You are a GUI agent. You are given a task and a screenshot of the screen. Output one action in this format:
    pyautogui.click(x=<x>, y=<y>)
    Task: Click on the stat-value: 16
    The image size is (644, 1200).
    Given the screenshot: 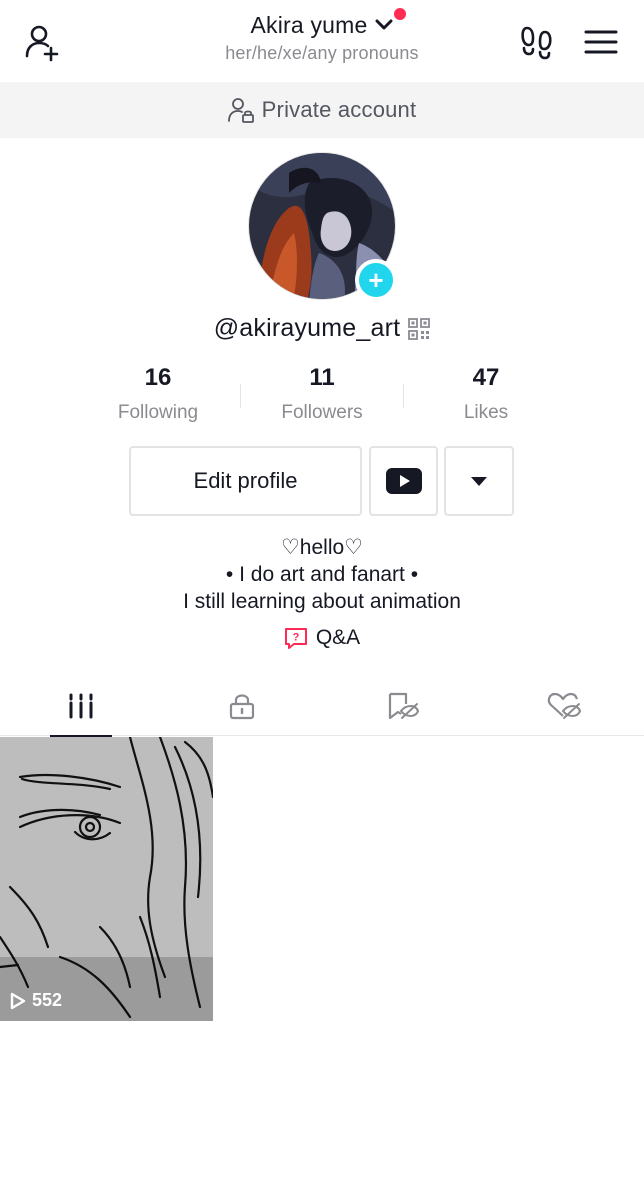 What is the action you would take?
    pyautogui.click(x=158, y=377)
    